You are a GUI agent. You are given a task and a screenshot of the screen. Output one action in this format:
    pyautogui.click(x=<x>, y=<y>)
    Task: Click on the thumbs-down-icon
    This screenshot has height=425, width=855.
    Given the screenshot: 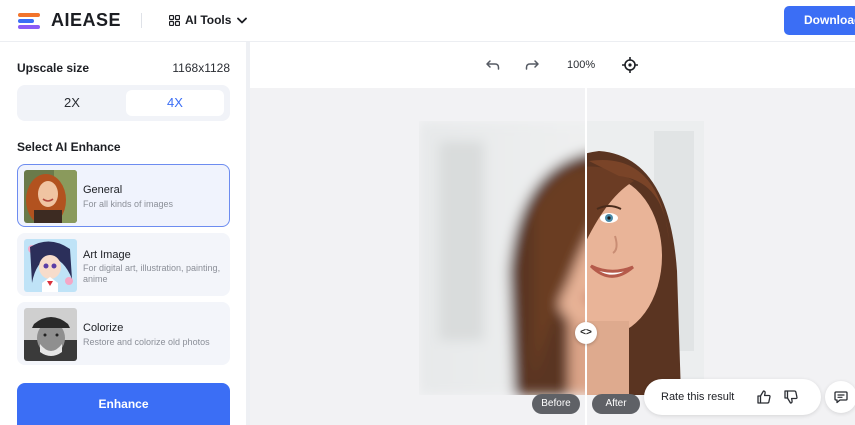 What is the action you would take?
    pyautogui.click(x=791, y=397)
    